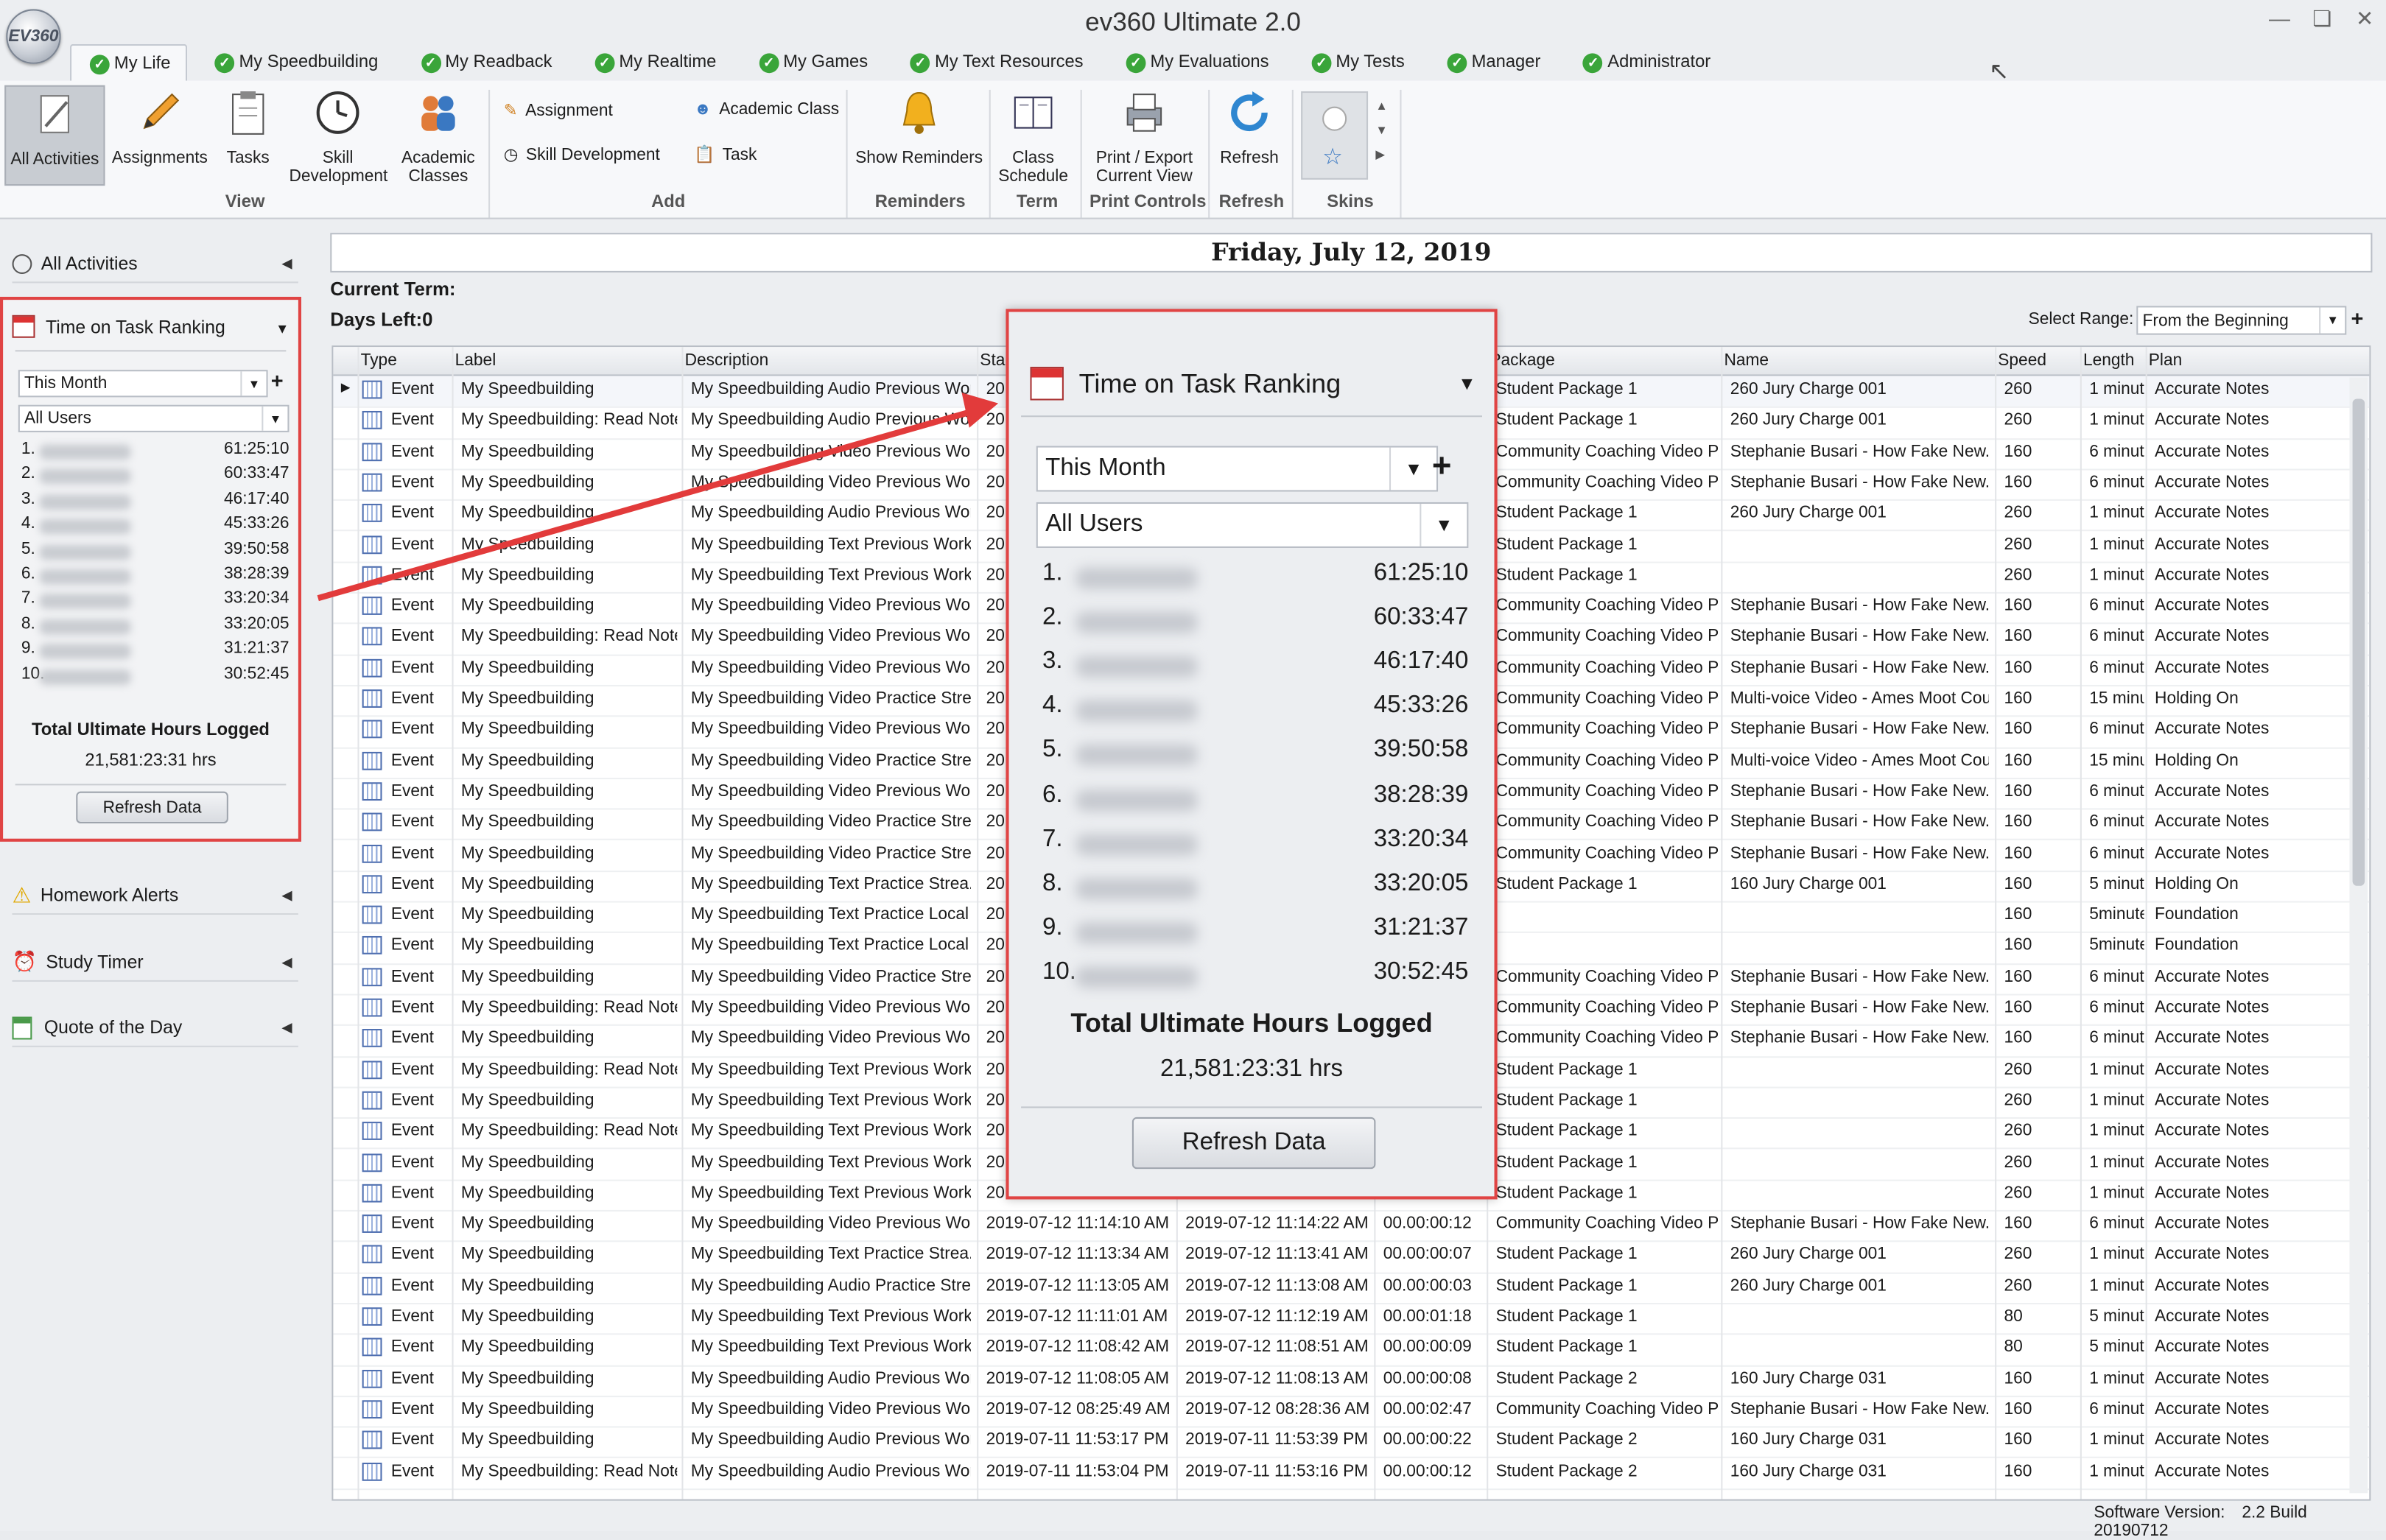 The width and height of the screenshot is (2386, 1540). I want to click on add-assignment-button: ✎ Assignment, so click(558, 110).